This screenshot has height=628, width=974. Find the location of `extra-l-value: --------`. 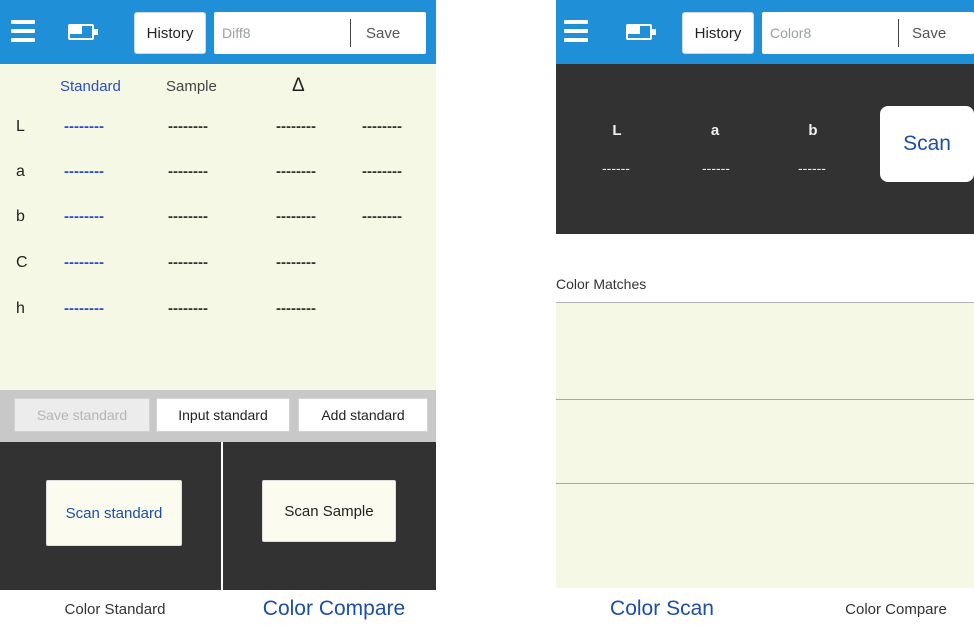

extra-l-value: -------- is located at coordinates (382, 126).